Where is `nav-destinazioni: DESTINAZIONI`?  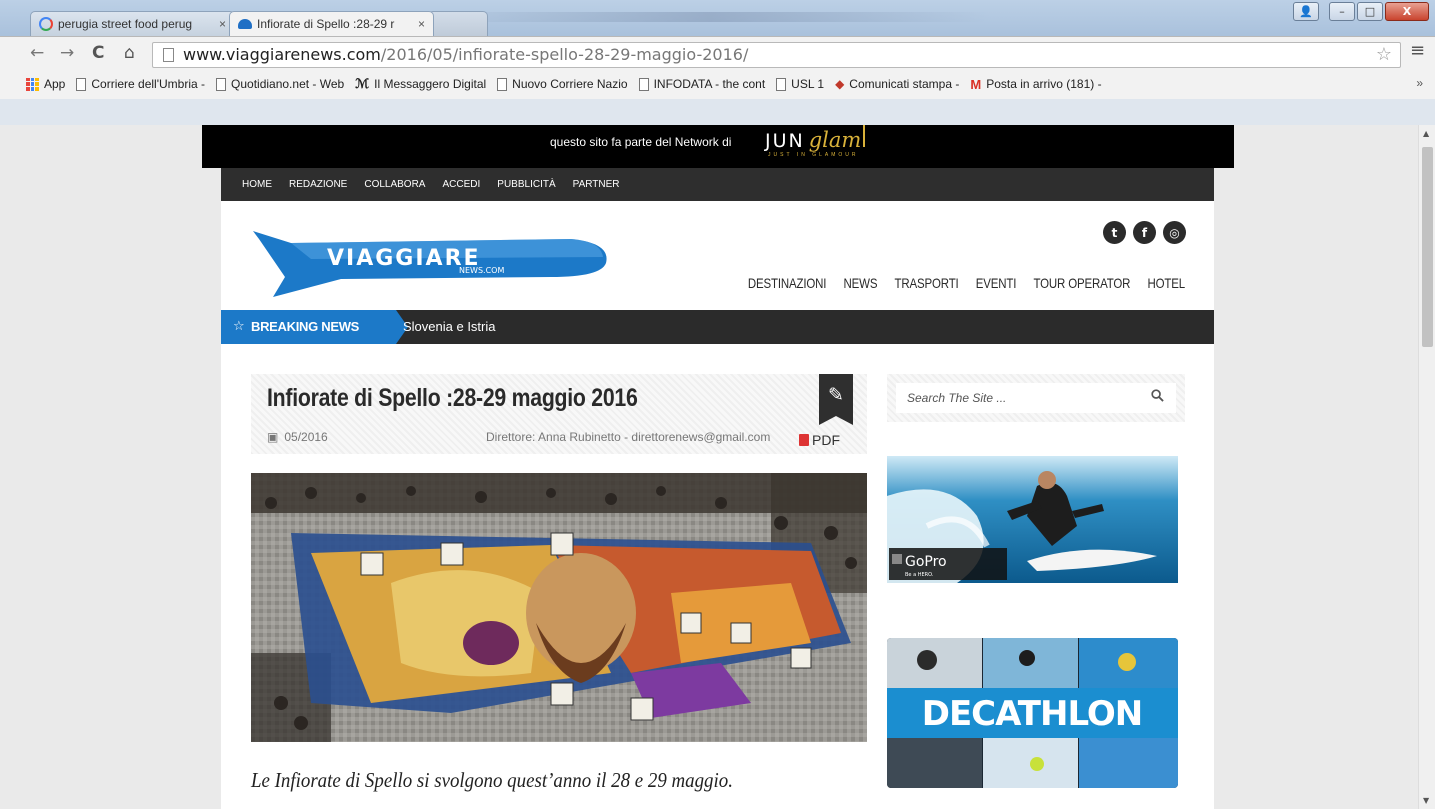 nav-destinazioni: DESTINAZIONI is located at coordinates (787, 283).